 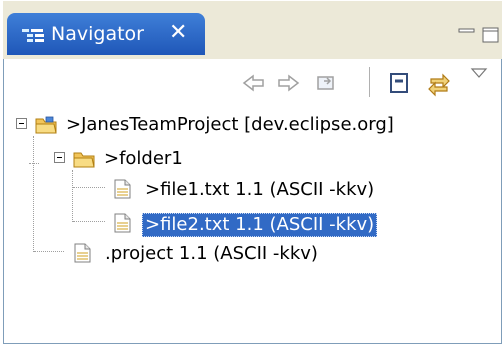 What do you see at coordinates (400, 83) in the screenshot?
I see `collapse-all-icon` at bounding box center [400, 83].